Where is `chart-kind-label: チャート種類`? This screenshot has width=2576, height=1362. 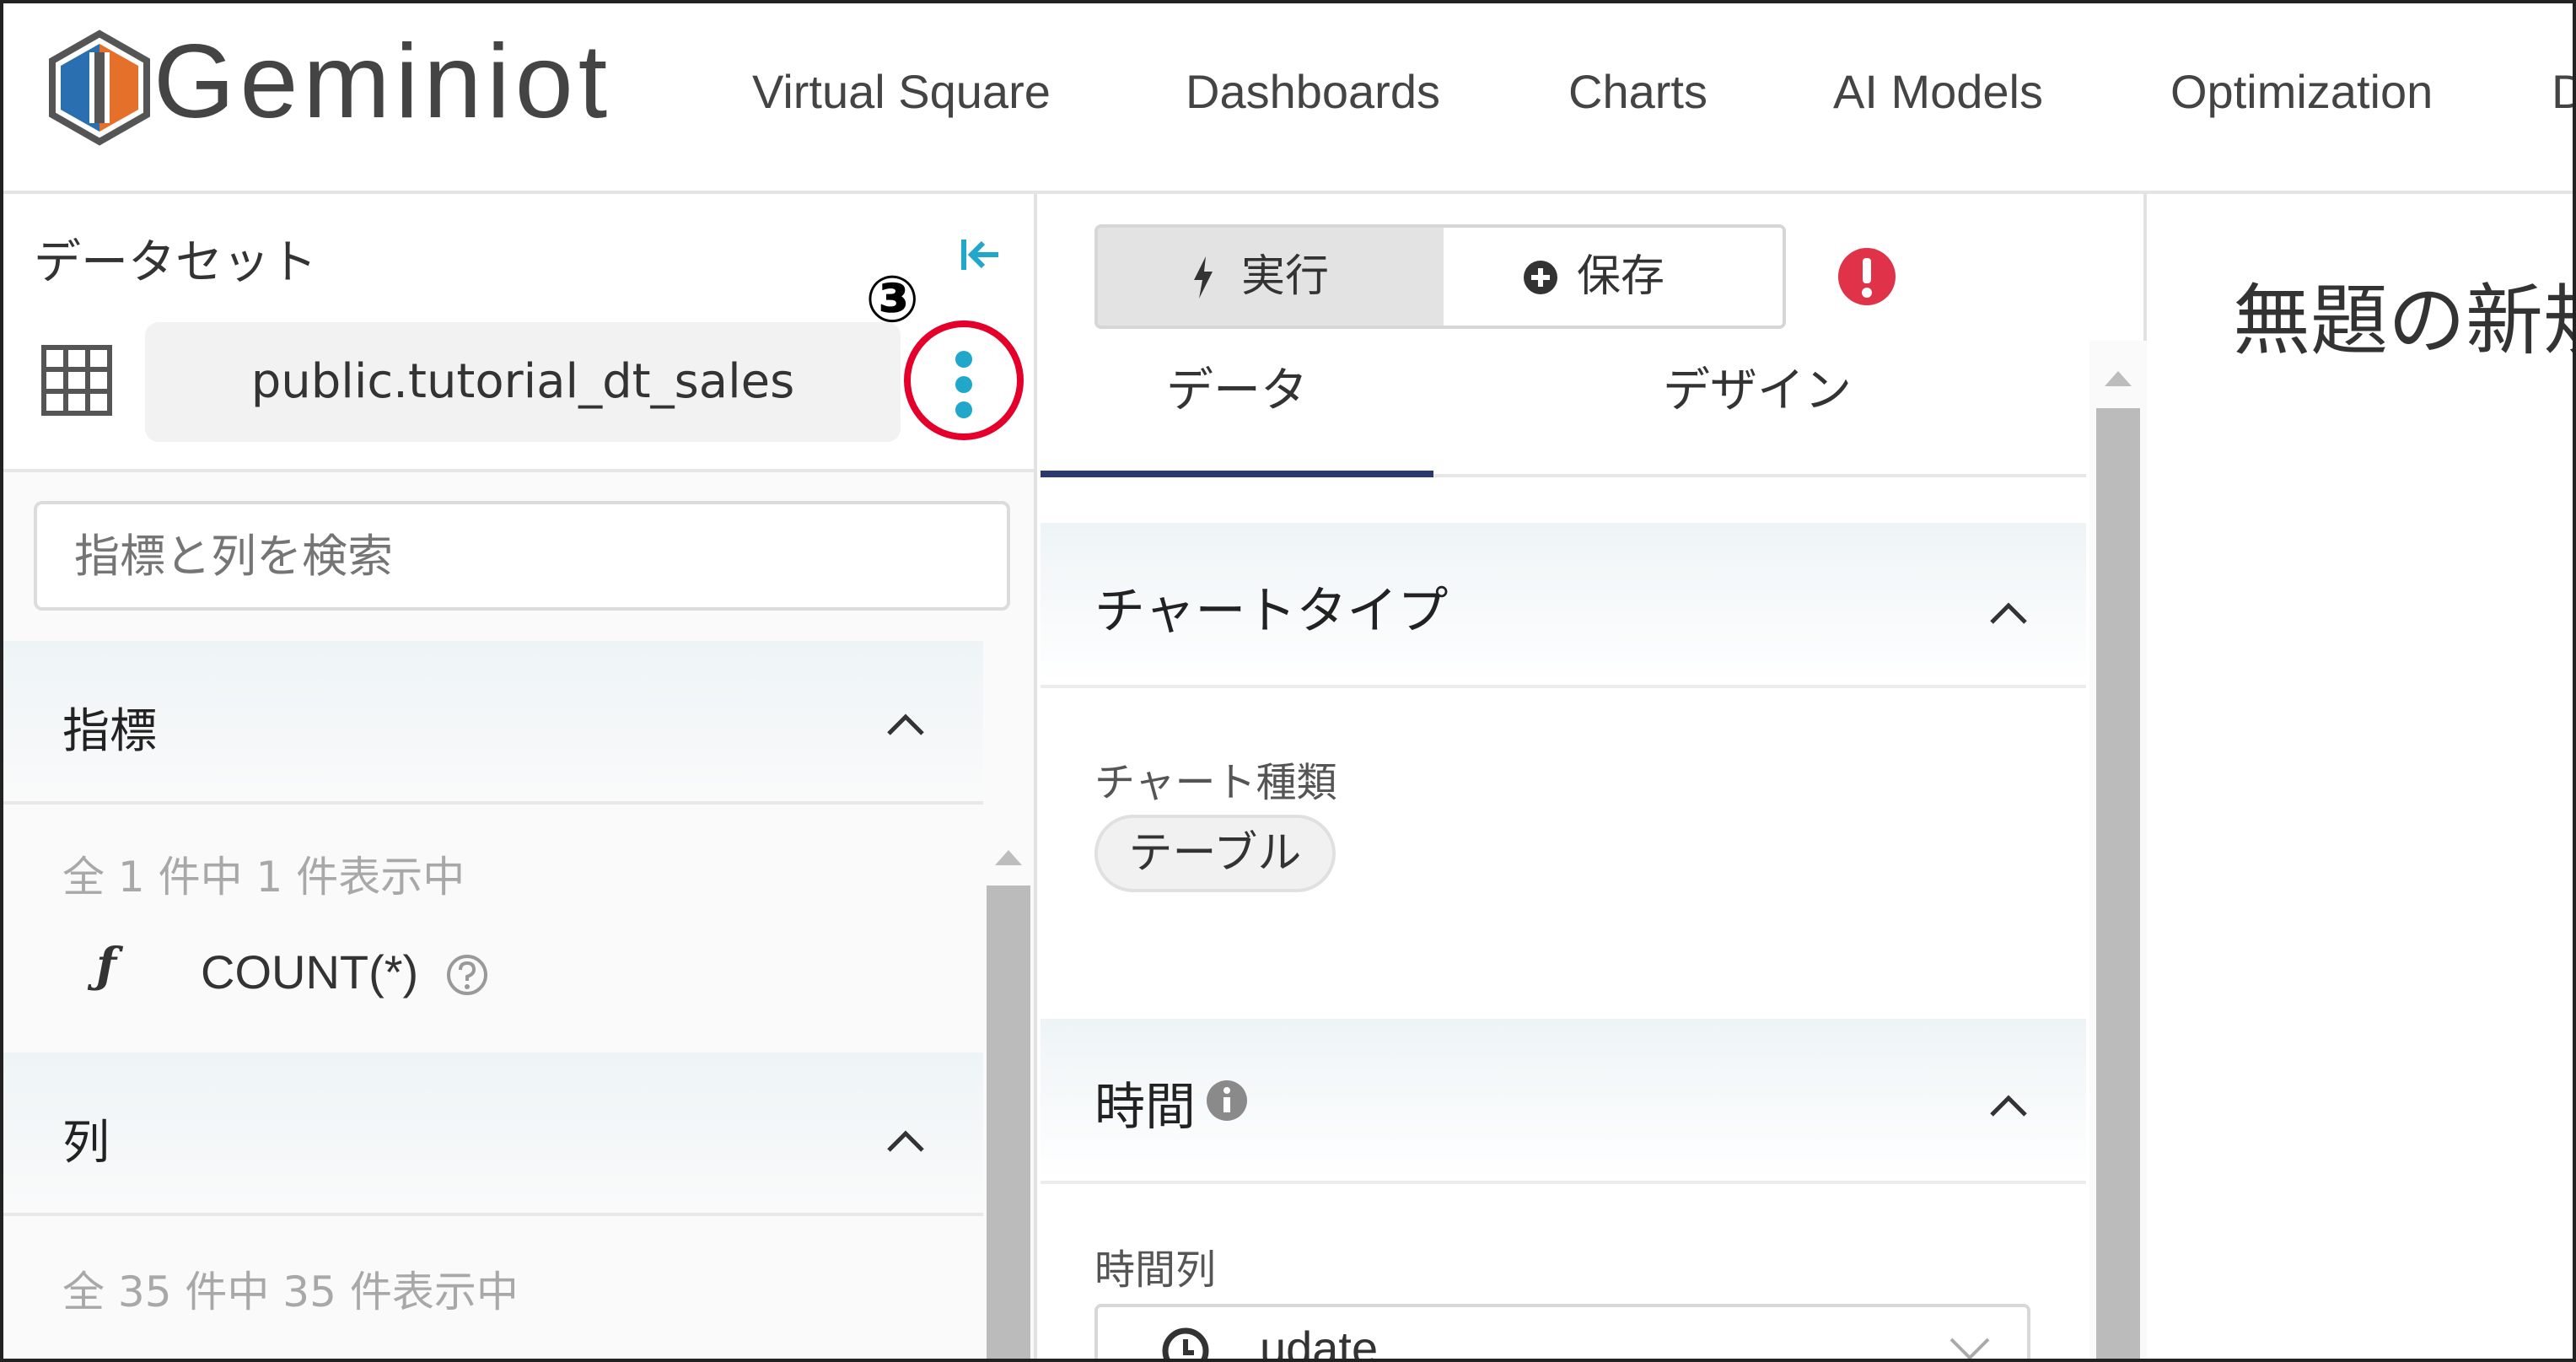 chart-kind-label: チャート種類 is located at coordinates (1215, 782).